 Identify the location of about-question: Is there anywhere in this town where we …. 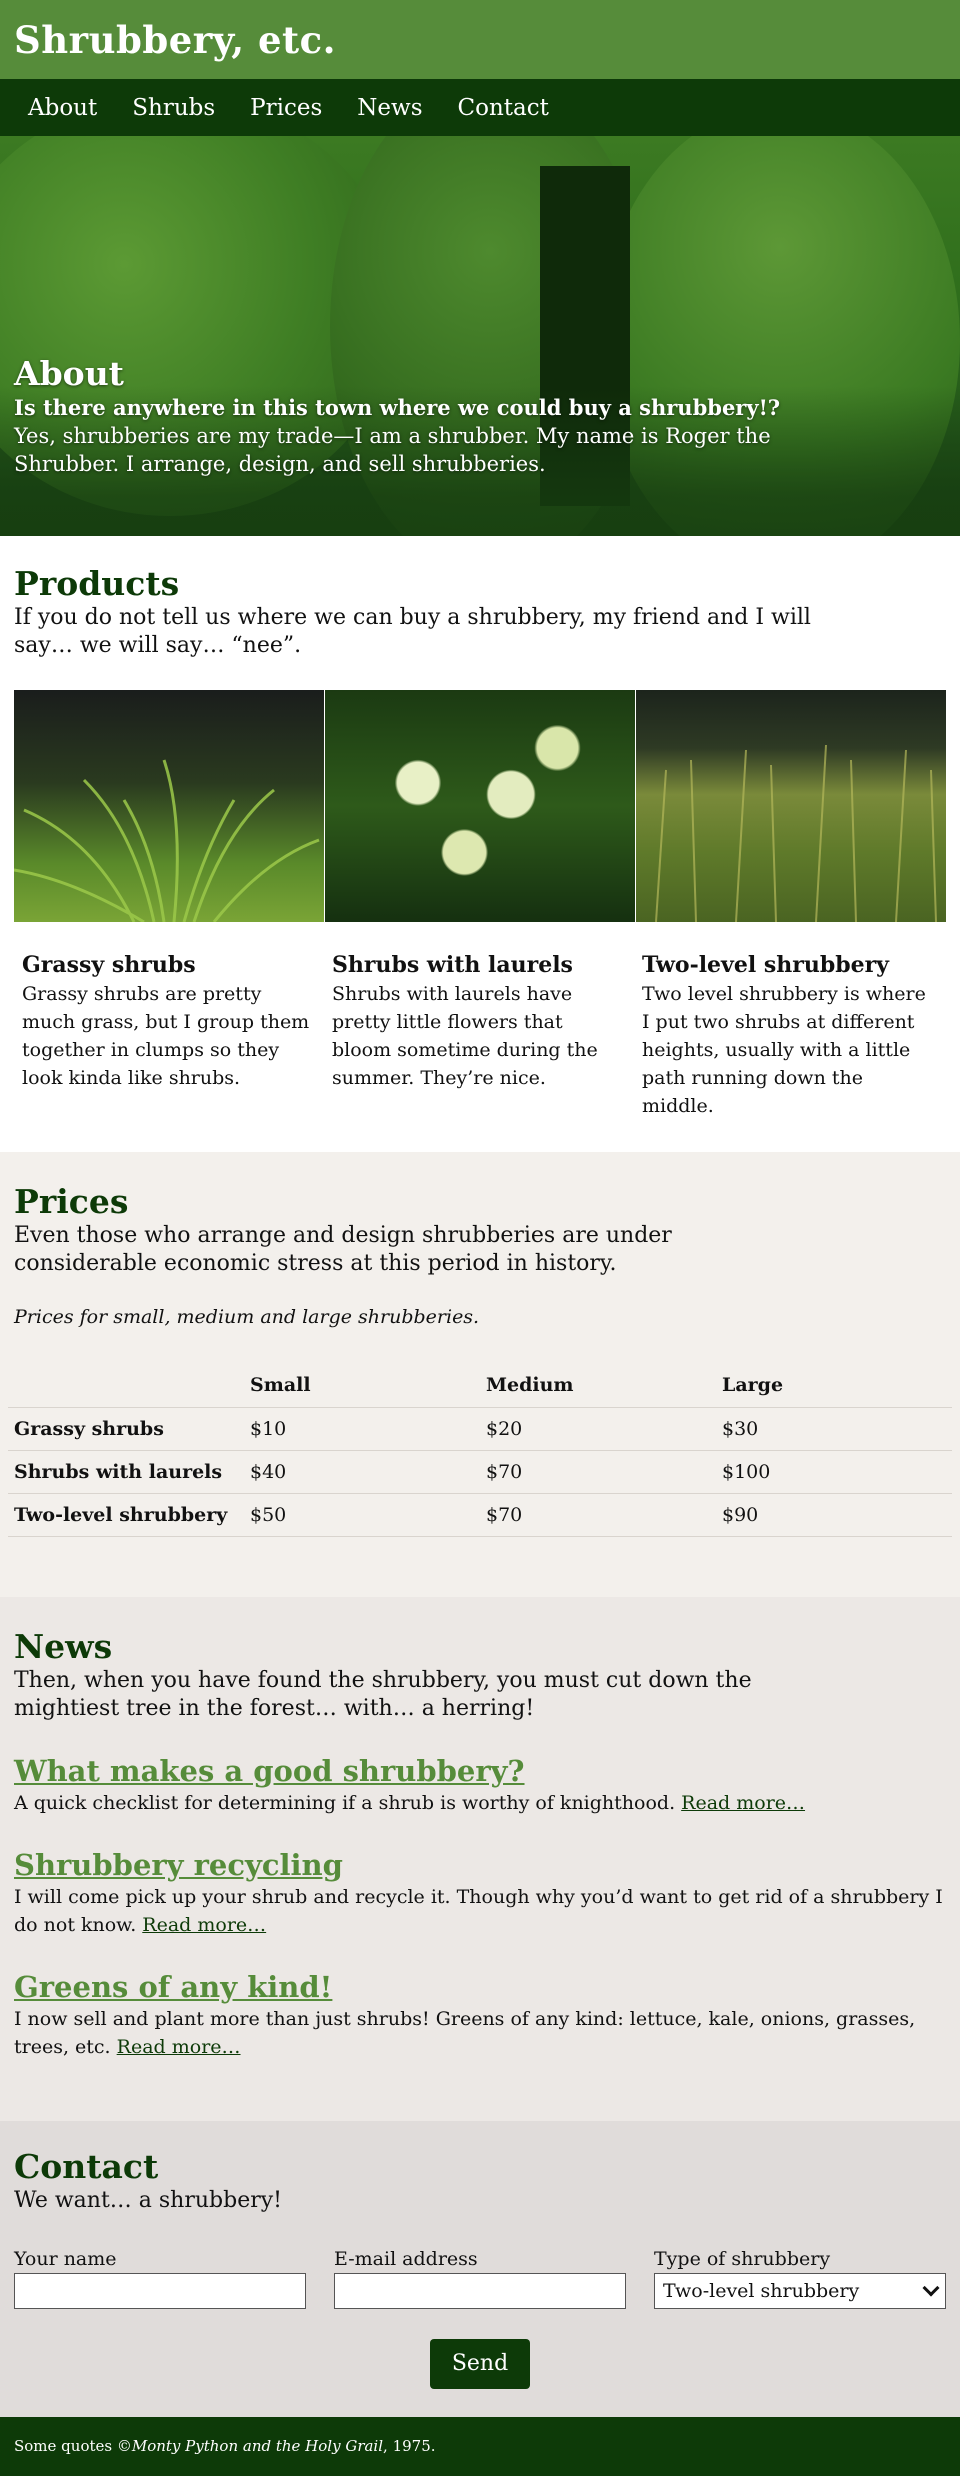
(397, 407).